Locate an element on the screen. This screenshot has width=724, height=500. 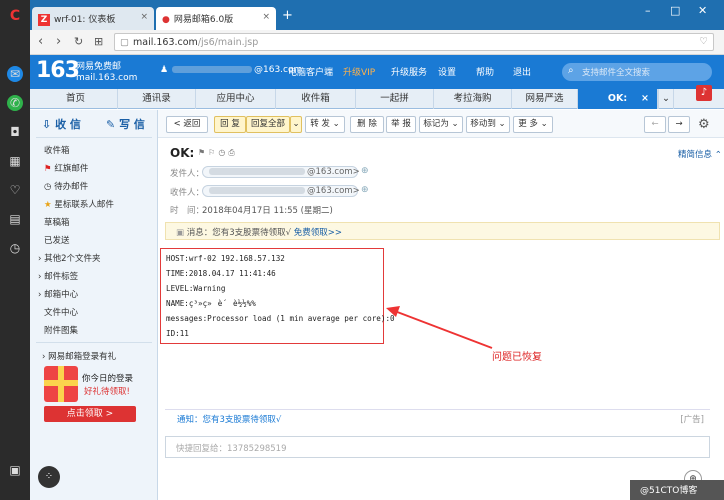
back-icon: ‹ is located at coordinates (40, 42).